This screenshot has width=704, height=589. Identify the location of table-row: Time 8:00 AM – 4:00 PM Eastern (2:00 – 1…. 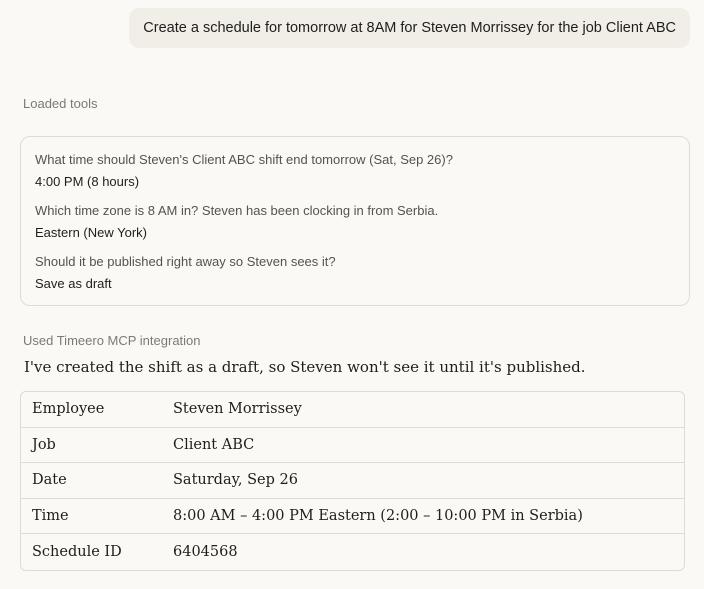
(352, 517).